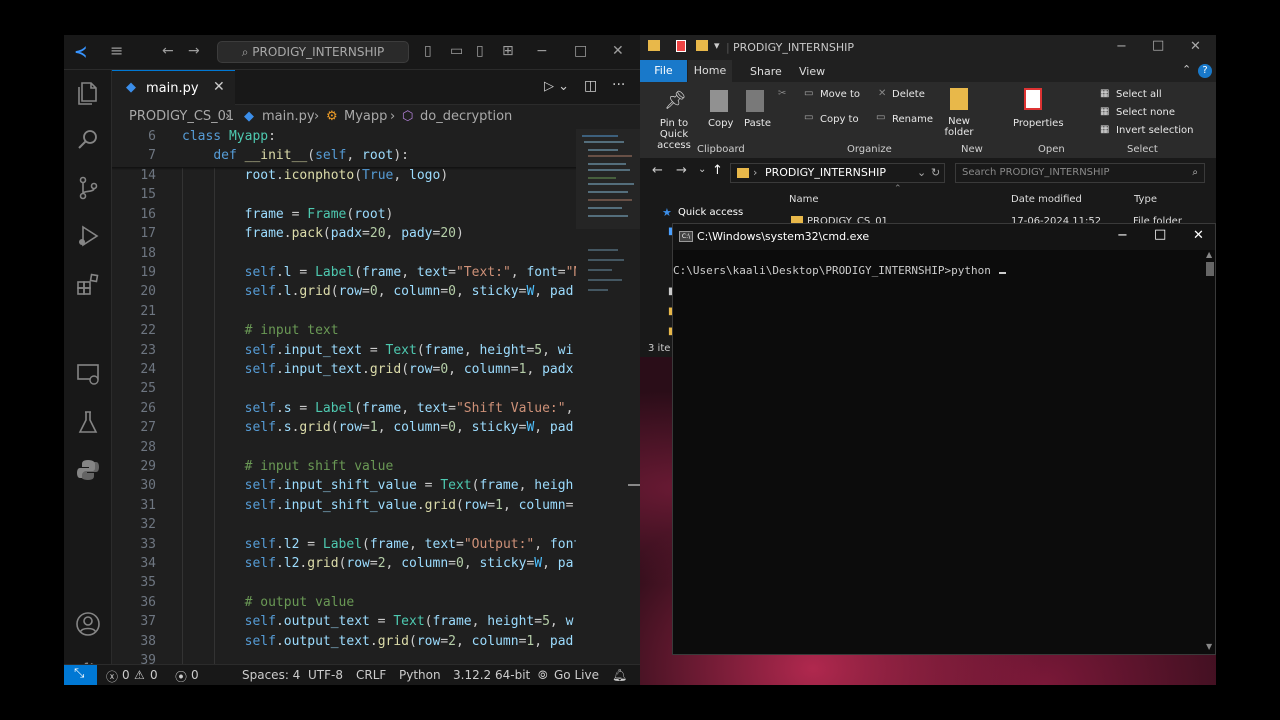 The width and height of the screenshot is (1280, 720). What do you see at coordinates (88, 92) in the screenshot?
I see `explorer-files-icon` at bounding box center [88, 92].